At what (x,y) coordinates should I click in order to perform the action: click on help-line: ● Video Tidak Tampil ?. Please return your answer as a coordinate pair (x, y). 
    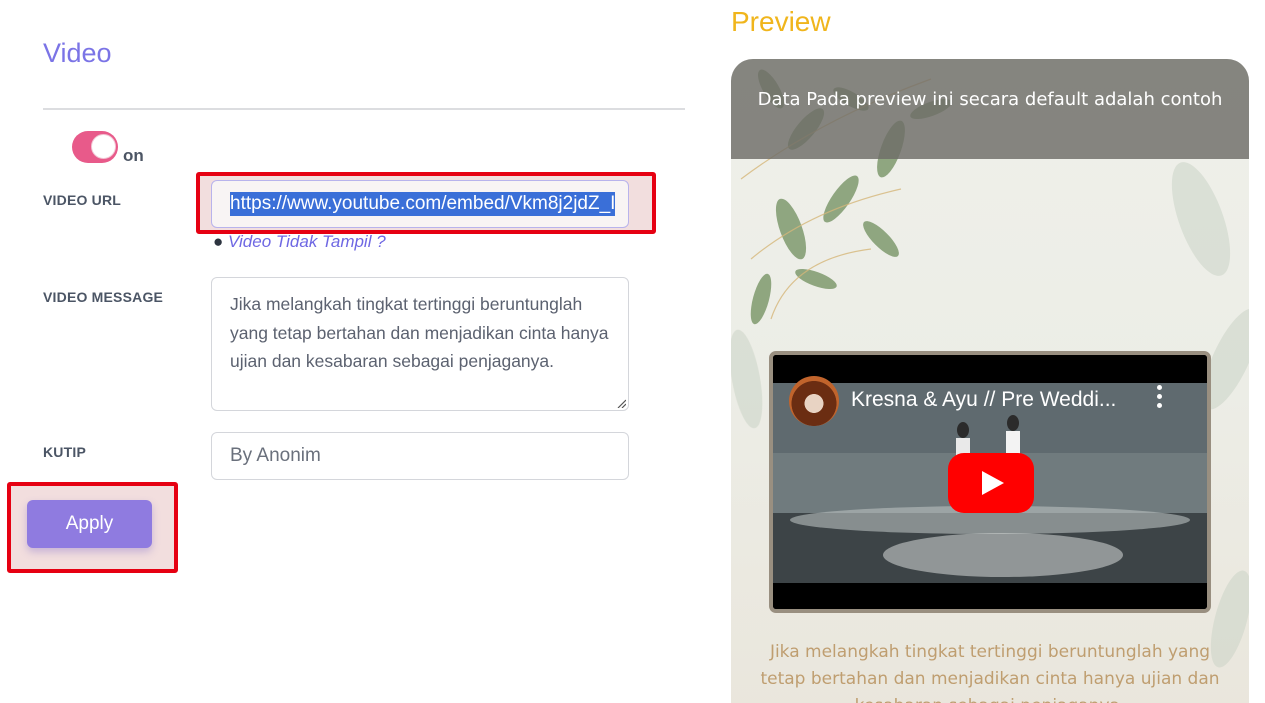
    Looking at the image, I should click on (299, 242).